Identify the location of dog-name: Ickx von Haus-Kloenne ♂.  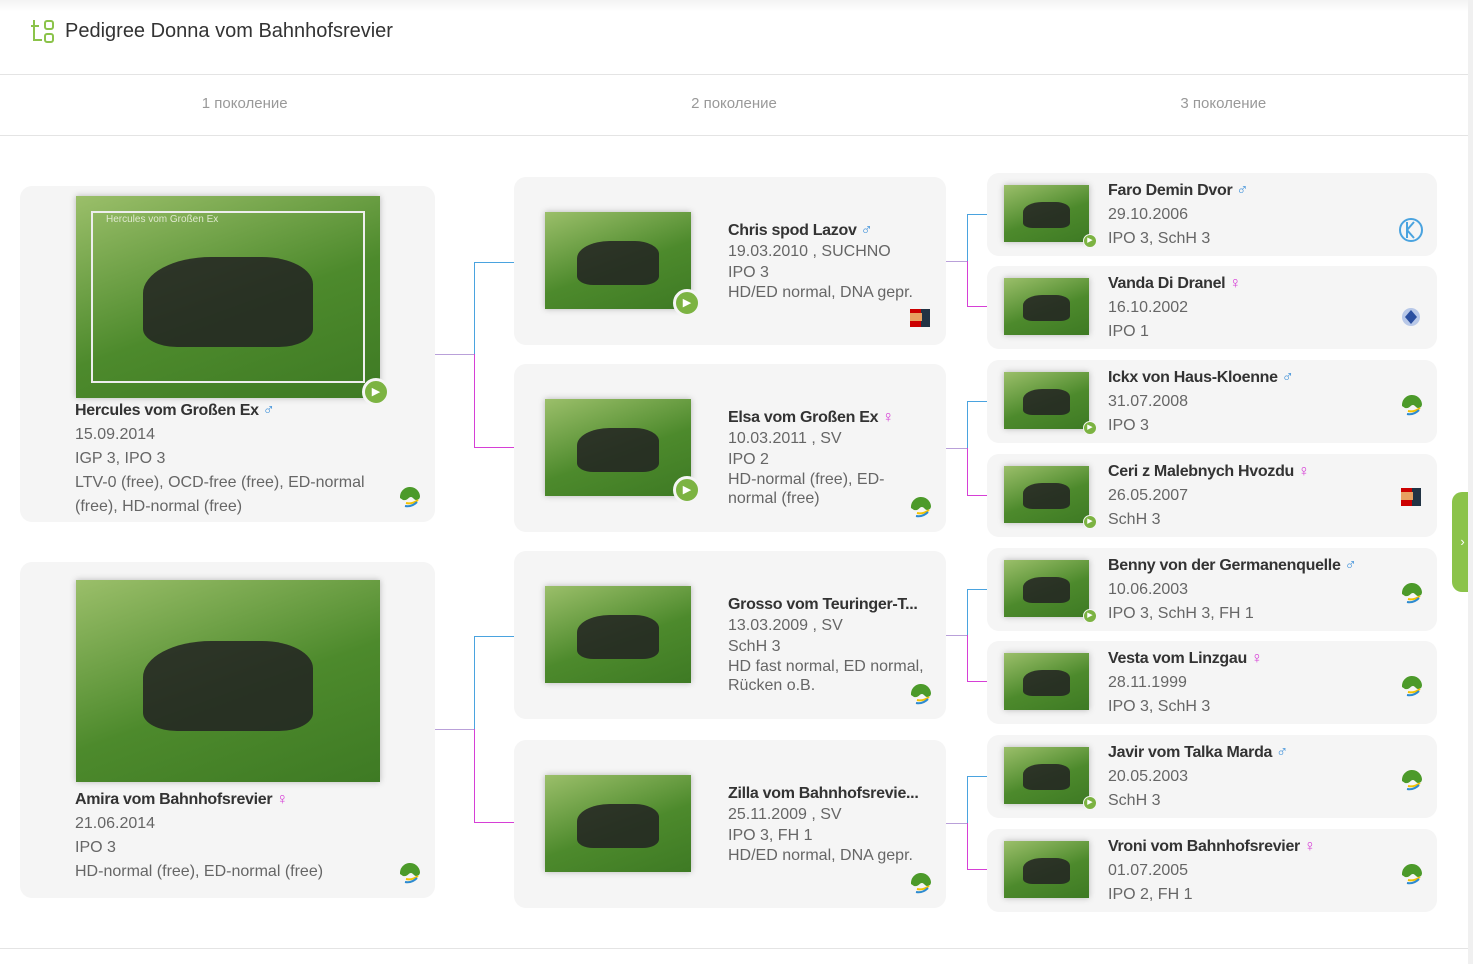
(1258, 378).